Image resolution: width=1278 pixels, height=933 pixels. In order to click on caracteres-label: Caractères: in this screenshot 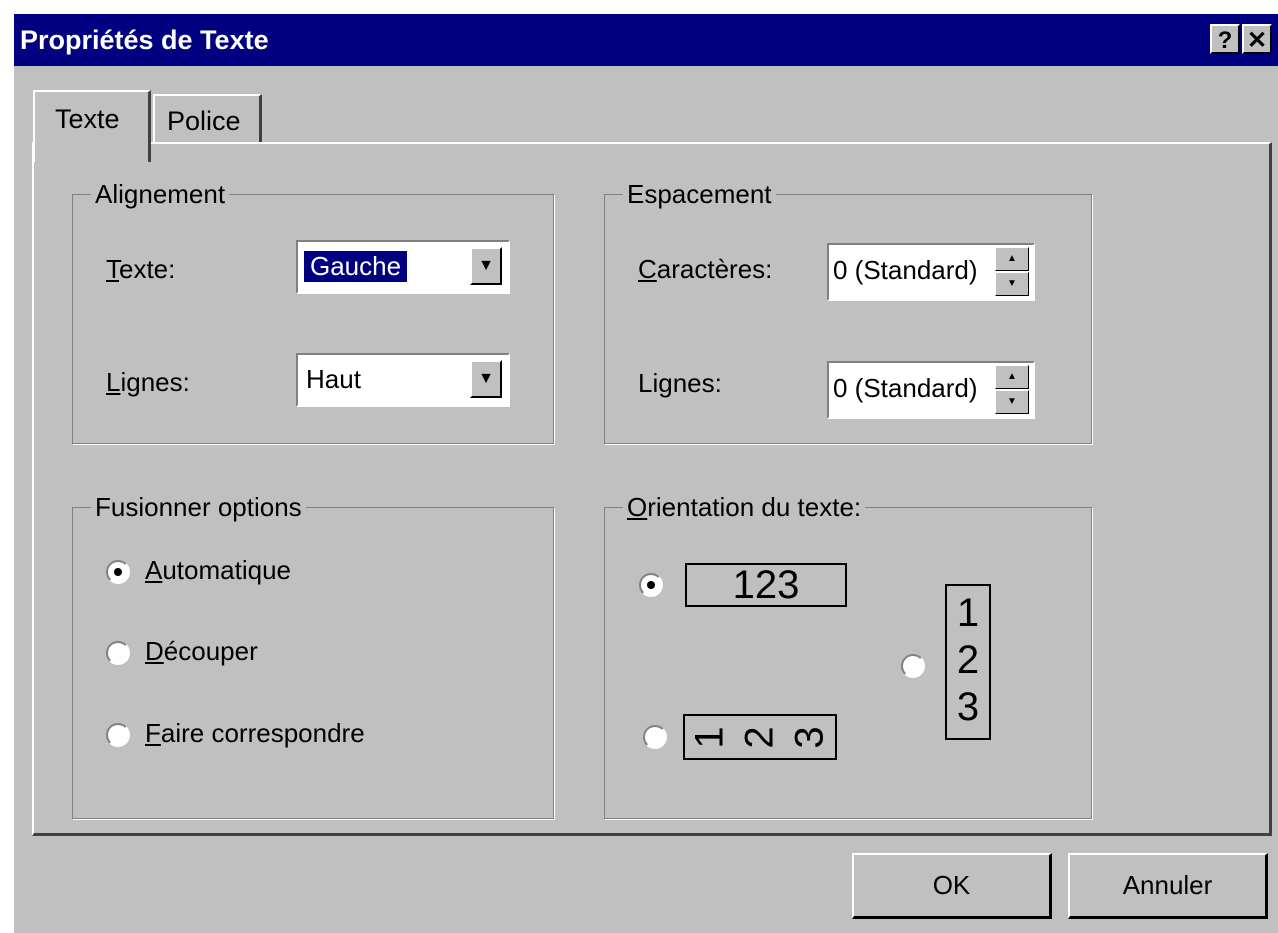, I will do `click(705, 269)`.